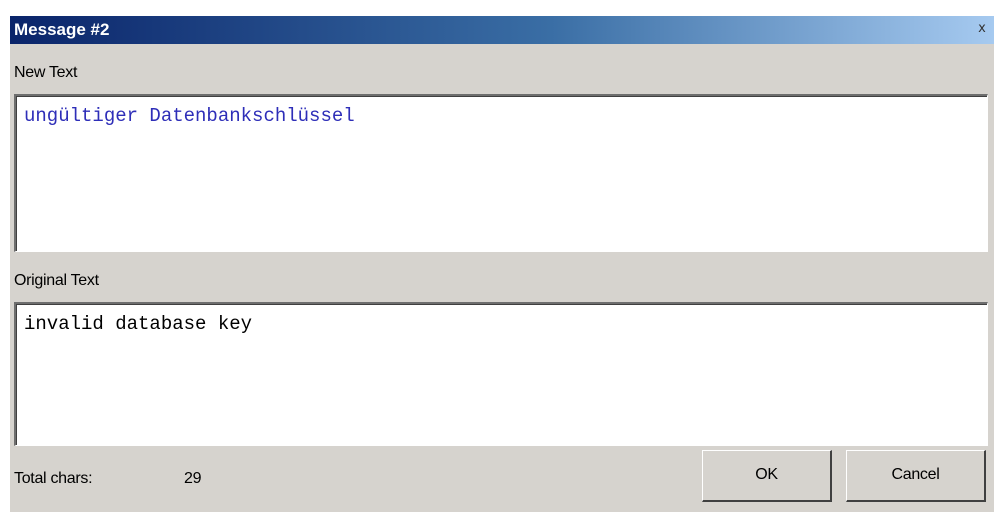 Image resolution: width=994 pixels, height=512 pixels. What do you see at coordinates (189, 116) in the screenshot?
I see `new-text-value: ungültiger Datenbankschlüssel` at bounding box center [189, 116].